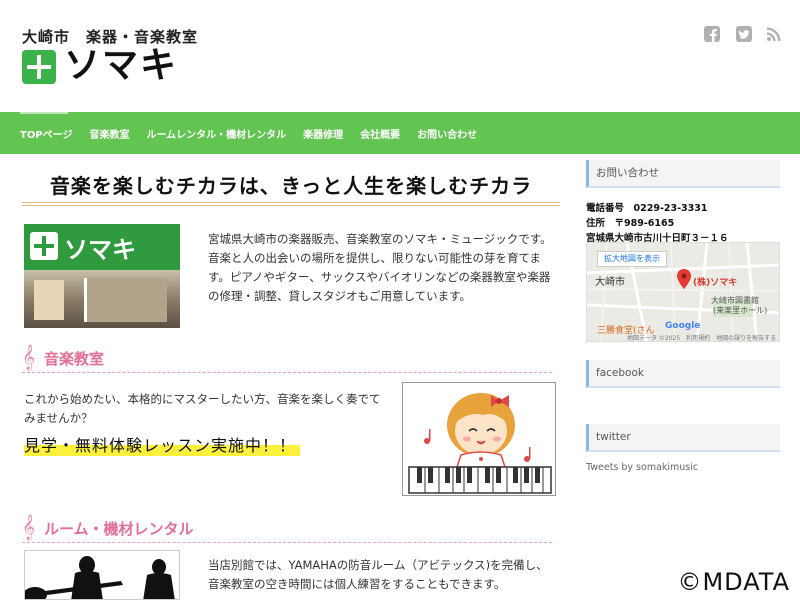 This screenshot has height=600, width=800. What do you see at coordinates (632, 259) in the screenshot?
I see `map-enlarge-button: 拡大地図を表示` at bounding box center [632, 259].